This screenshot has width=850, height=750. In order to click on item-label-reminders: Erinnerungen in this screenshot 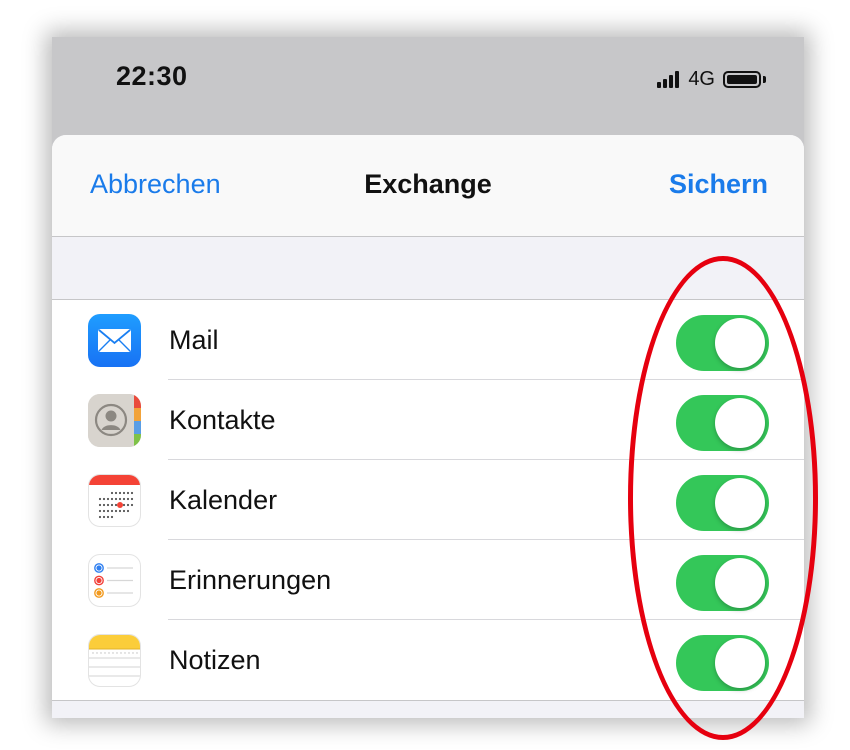, I will do `click(250, 580)`.